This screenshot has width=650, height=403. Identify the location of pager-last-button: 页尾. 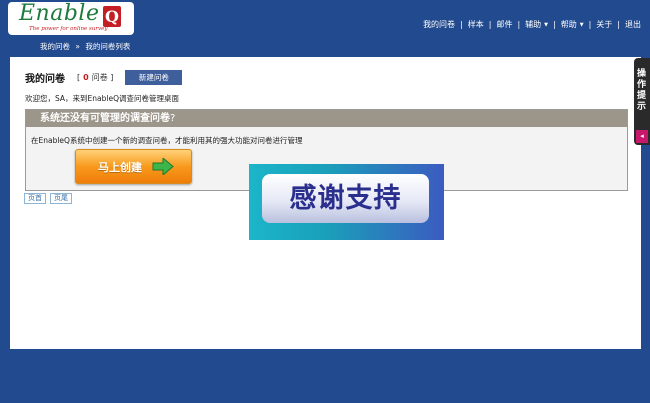
(61, 198).